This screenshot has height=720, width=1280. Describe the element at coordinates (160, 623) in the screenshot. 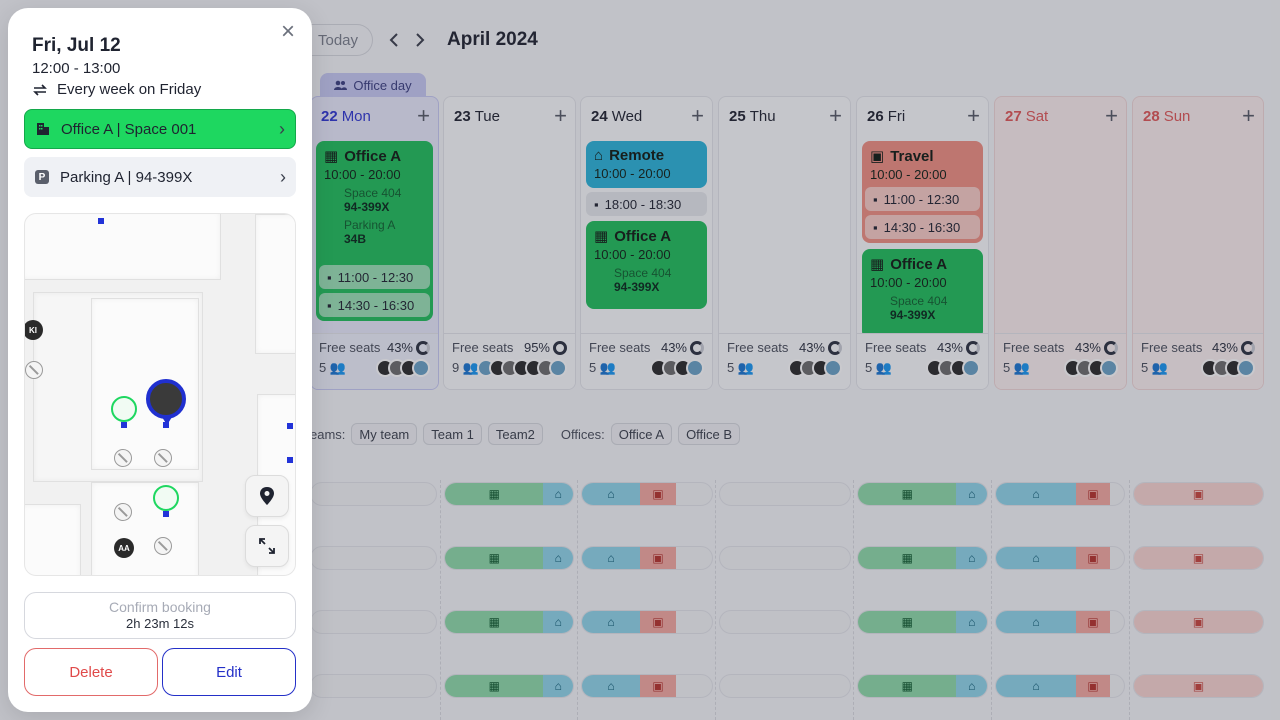

I see `confirm-countdown: 2h 23m 12s` at that location.